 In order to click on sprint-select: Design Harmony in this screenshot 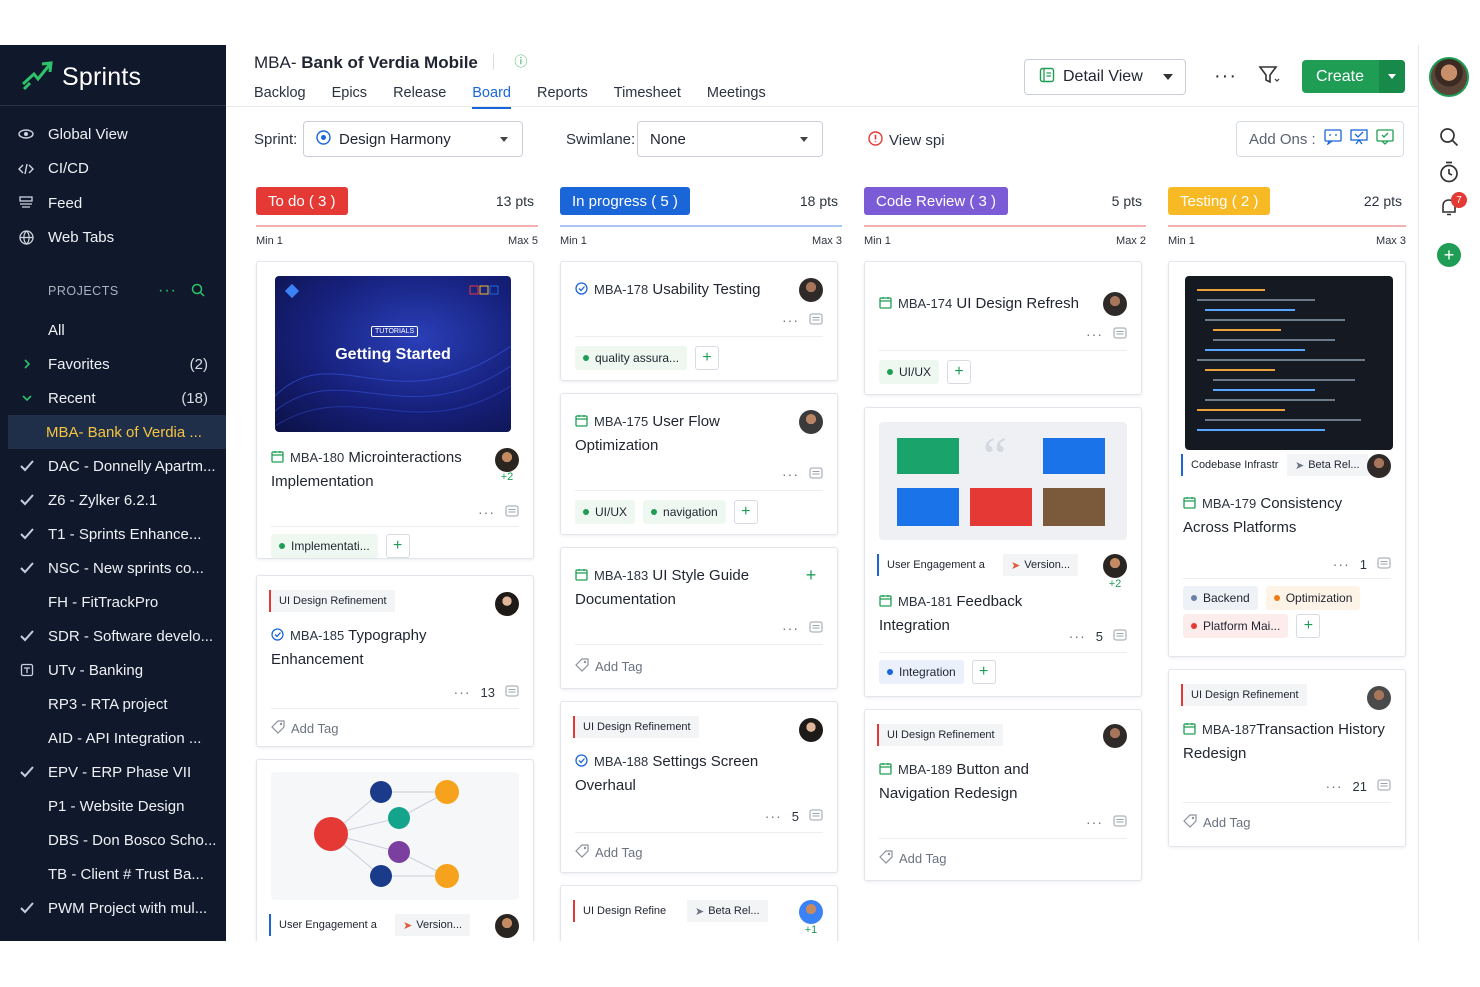, I will do `click(413, 139)`.